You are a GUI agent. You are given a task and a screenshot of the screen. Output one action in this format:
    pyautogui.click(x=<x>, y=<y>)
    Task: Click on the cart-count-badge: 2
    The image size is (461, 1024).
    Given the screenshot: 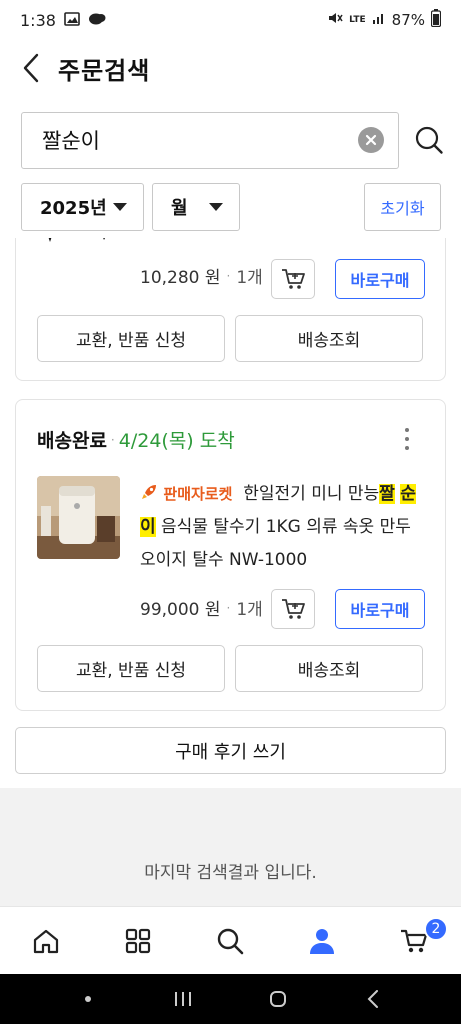 What is the action you would take?
    pyautogui.click(x=436, y=928)
    